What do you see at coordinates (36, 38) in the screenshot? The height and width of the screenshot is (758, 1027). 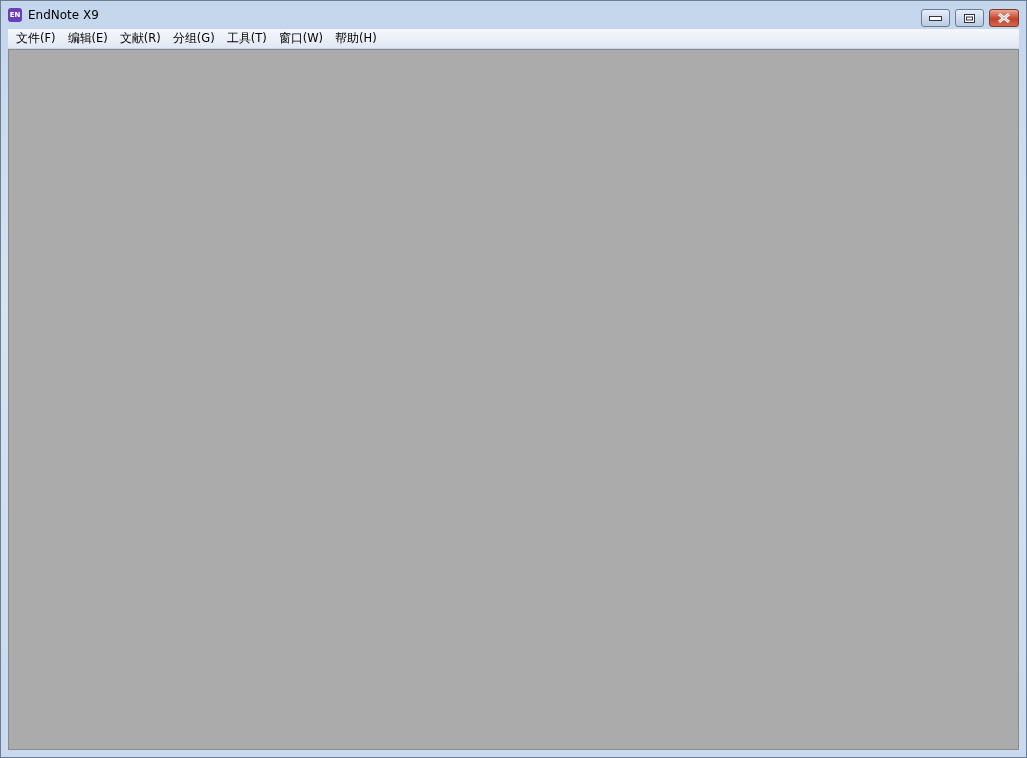 I see `menu-item: 文件(F)` at bounding box center [36, 38].